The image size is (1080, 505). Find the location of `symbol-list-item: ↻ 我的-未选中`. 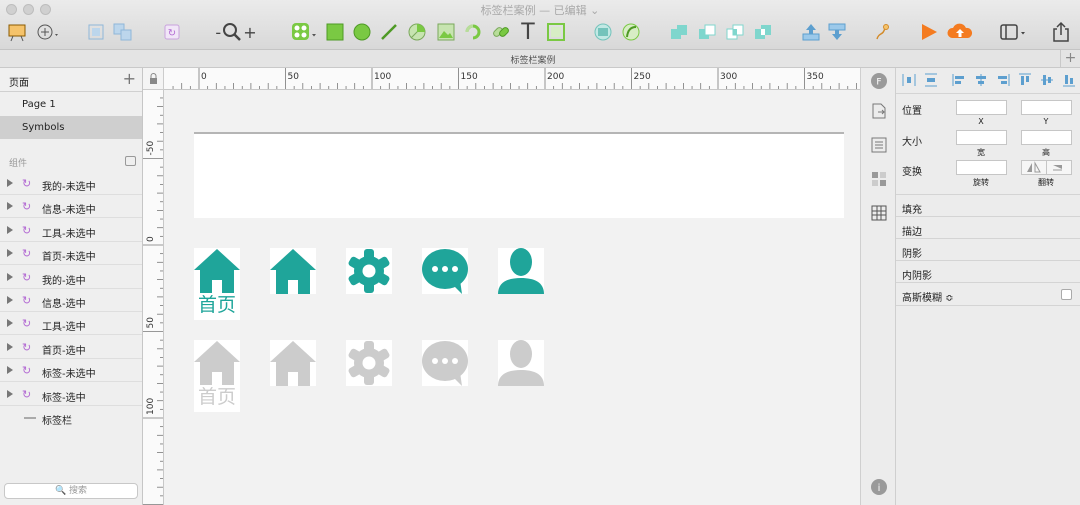

symbol-list-item: ↻ 我的-未选中 is located at coordinates (71, 183).